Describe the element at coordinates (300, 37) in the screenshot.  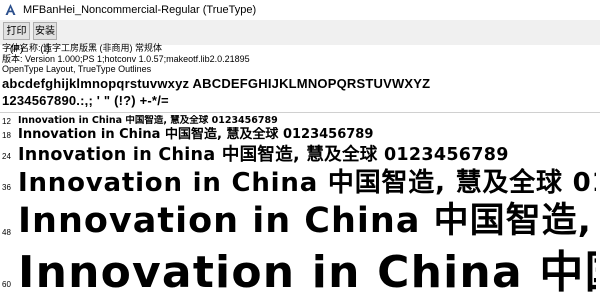
I see `toolbar: 打印(P) 安装(I)` at that location.